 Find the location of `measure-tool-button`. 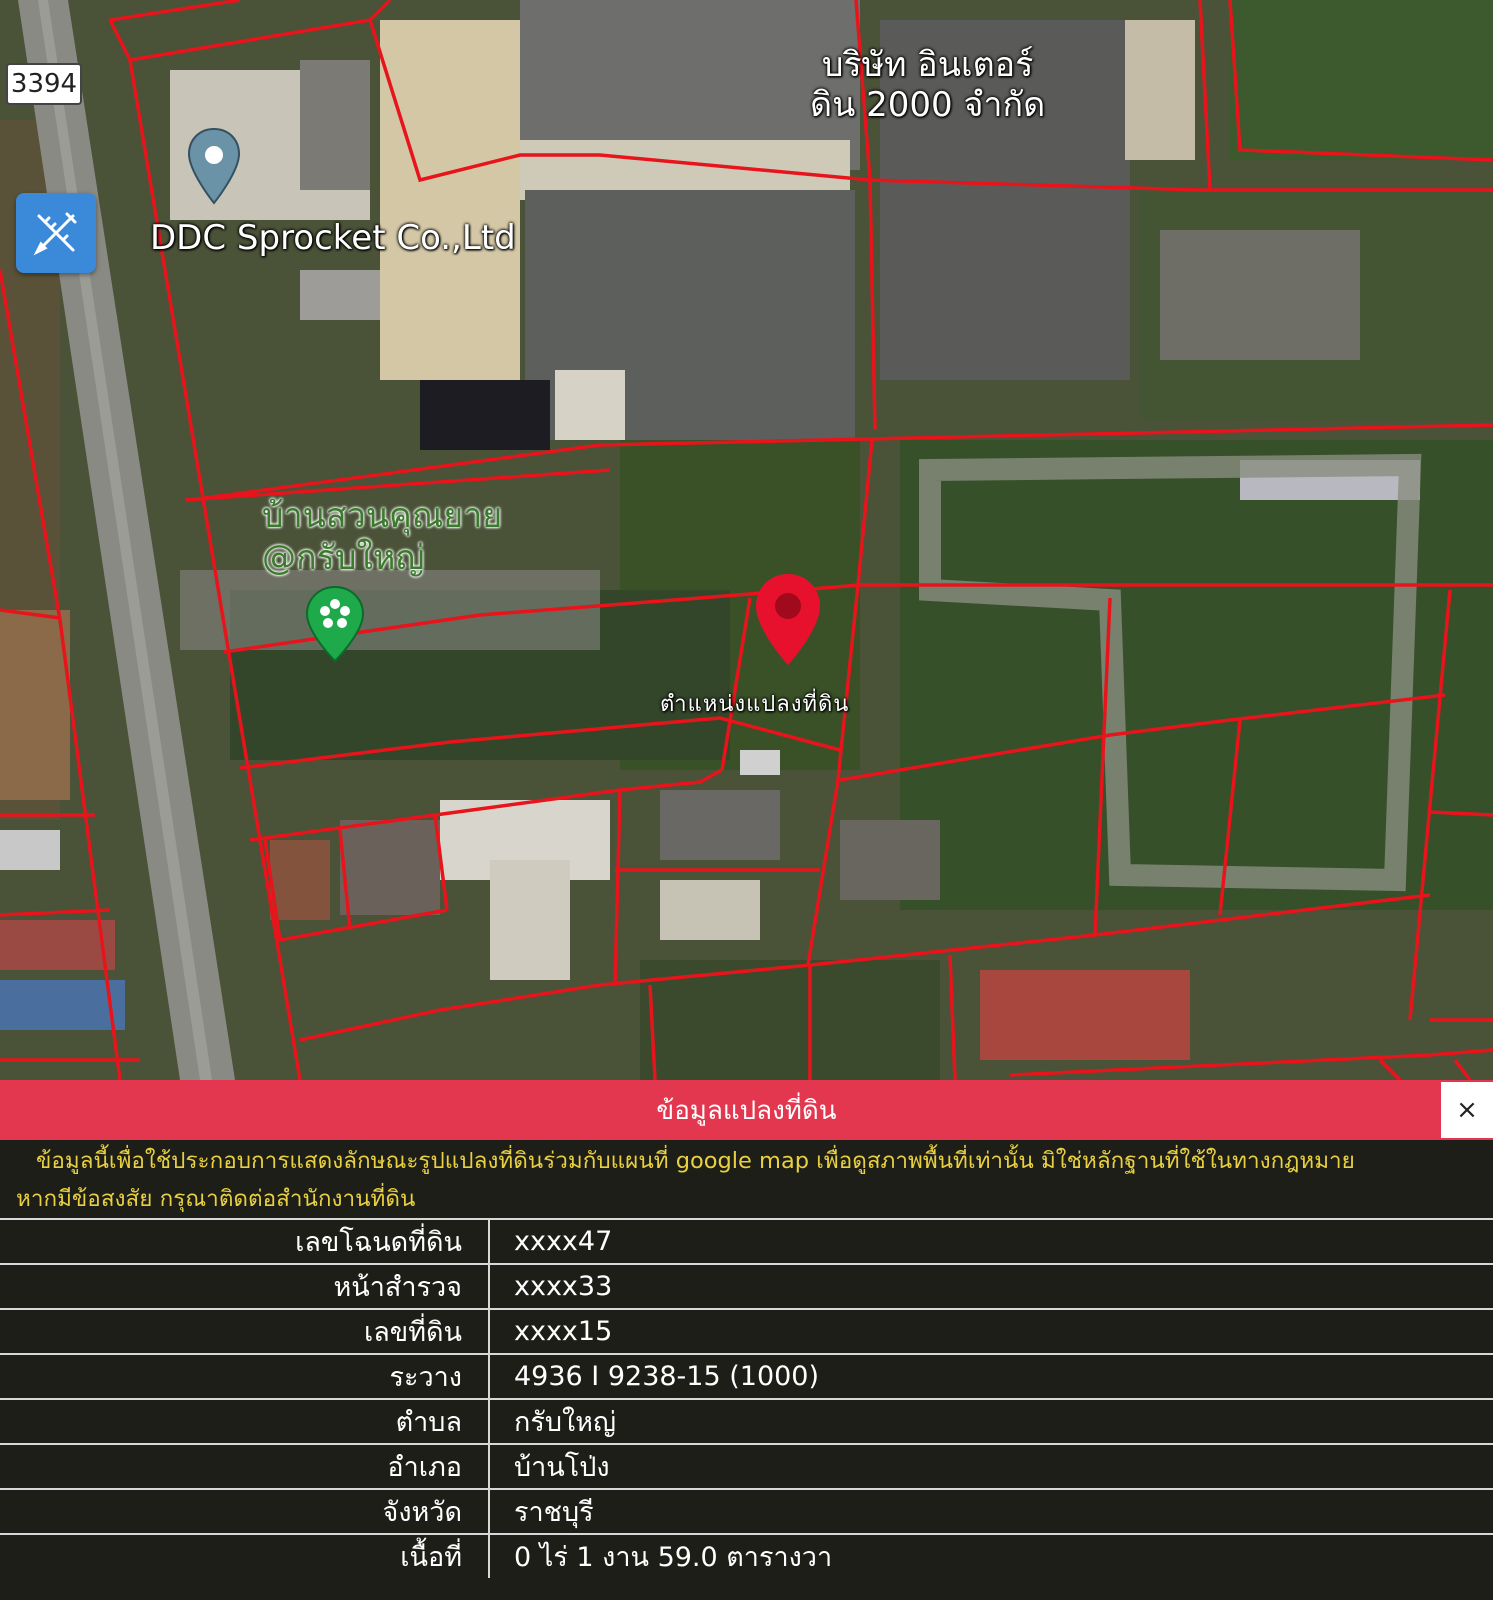

measure-tool-button is located at coordinates (56, 233).